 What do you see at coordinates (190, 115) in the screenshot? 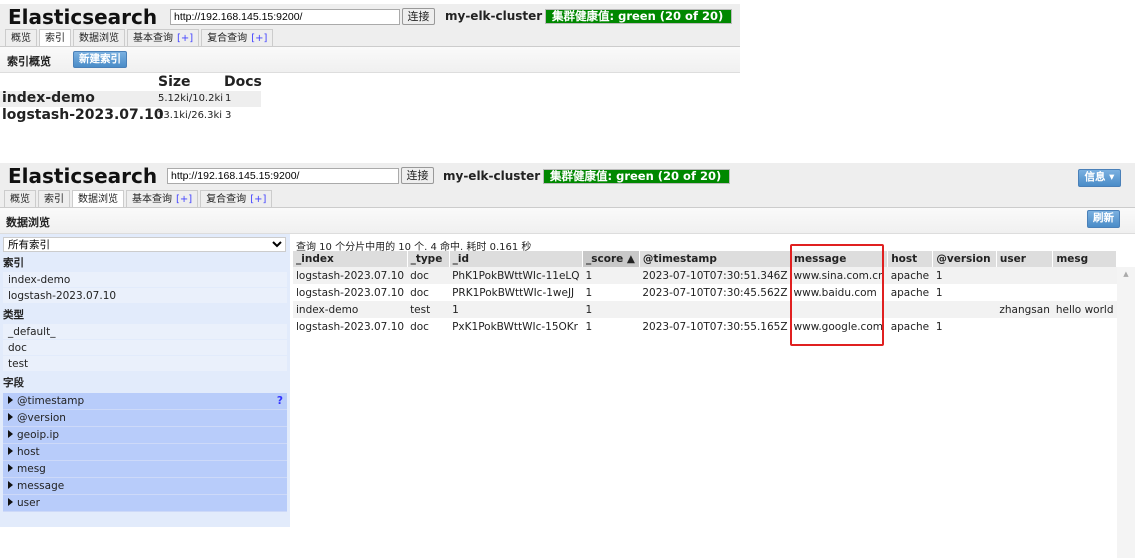
I see `index-size: 13.1ki/26.3ki` at bounding box center [190, 115].